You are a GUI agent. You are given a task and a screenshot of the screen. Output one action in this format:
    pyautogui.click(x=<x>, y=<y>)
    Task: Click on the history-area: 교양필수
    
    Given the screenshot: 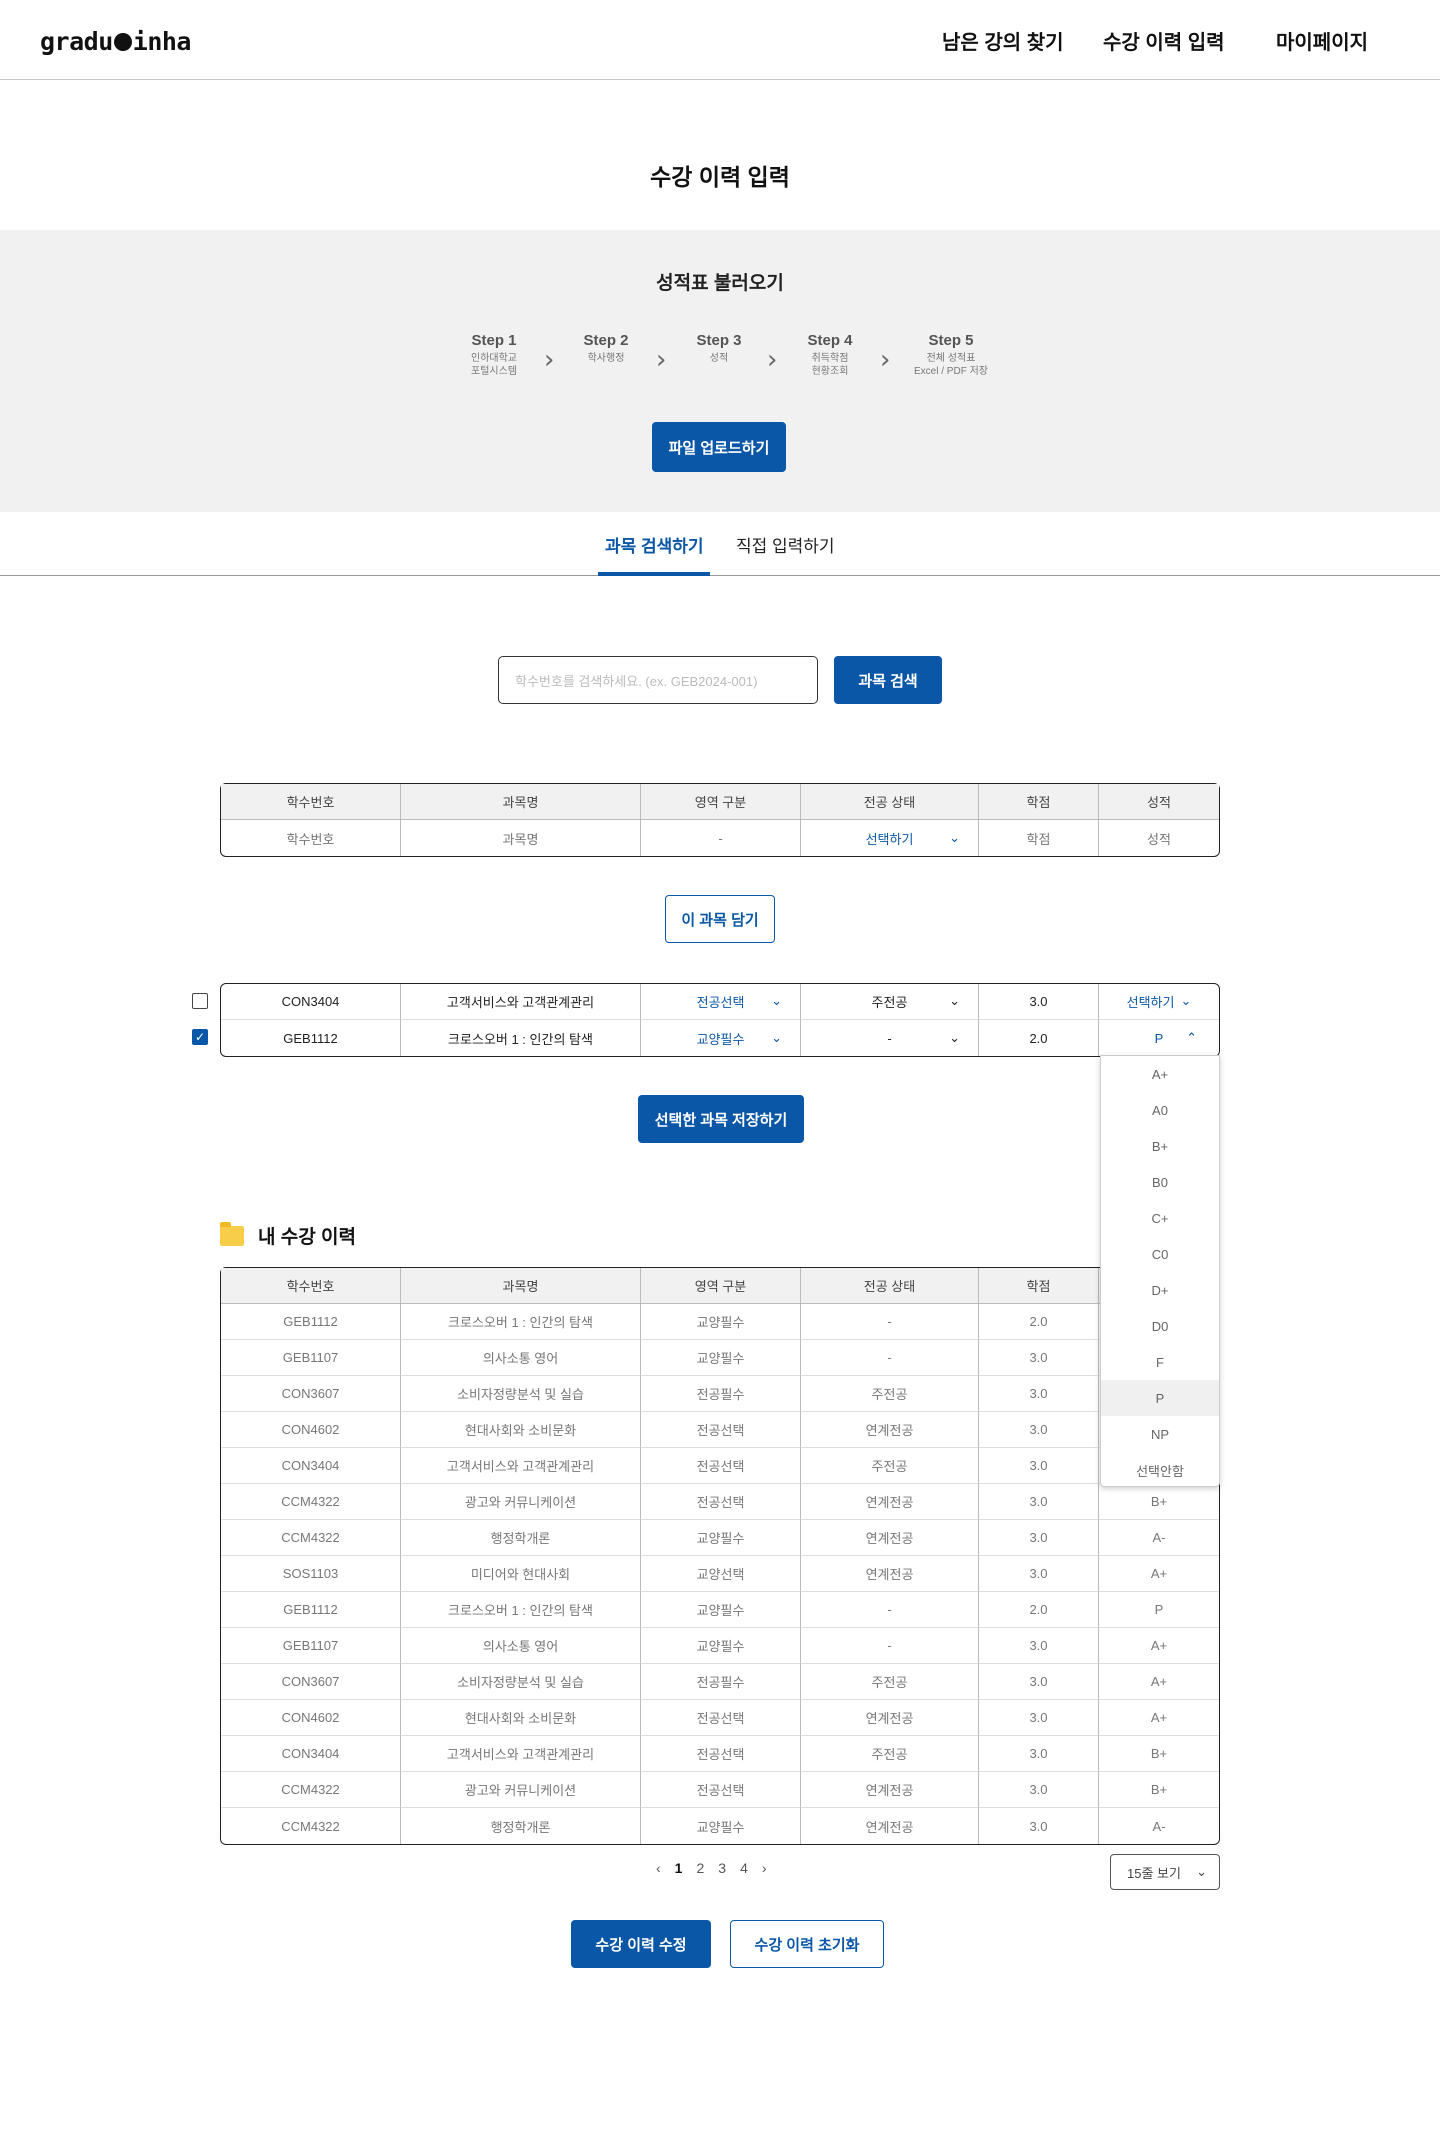 What is the action you would take?
    pyautogui.click(x=721, y=1826)
    